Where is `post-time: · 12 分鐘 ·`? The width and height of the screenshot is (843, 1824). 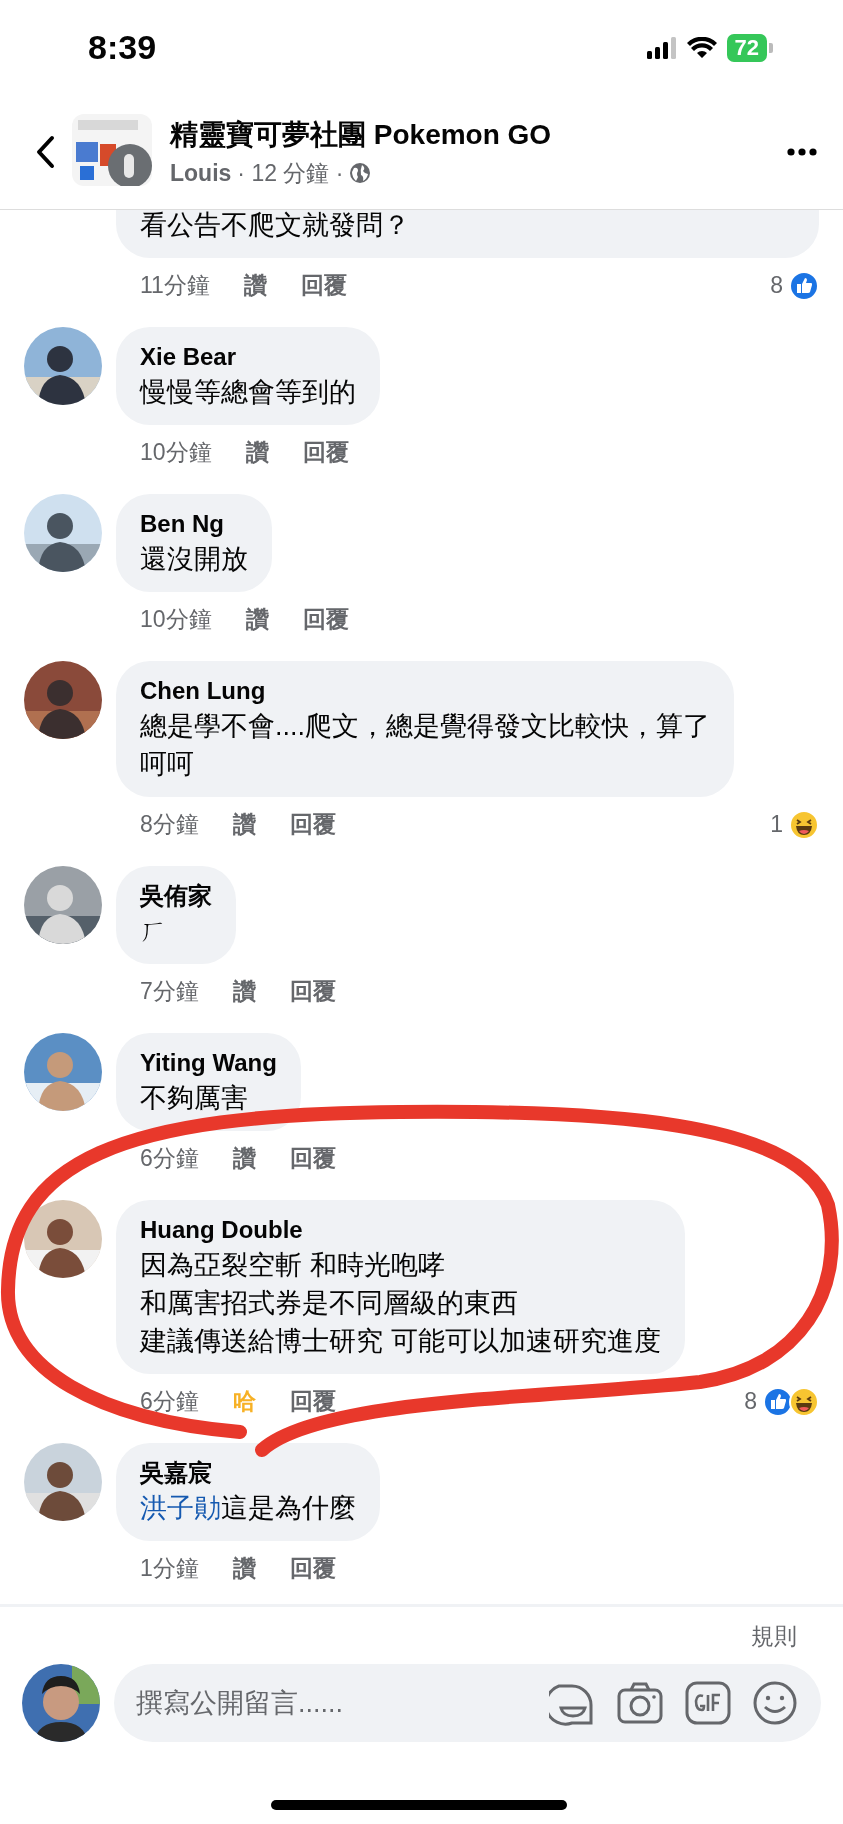 post-time: · 12 分鐘 · is located at coordinates (290, 173).